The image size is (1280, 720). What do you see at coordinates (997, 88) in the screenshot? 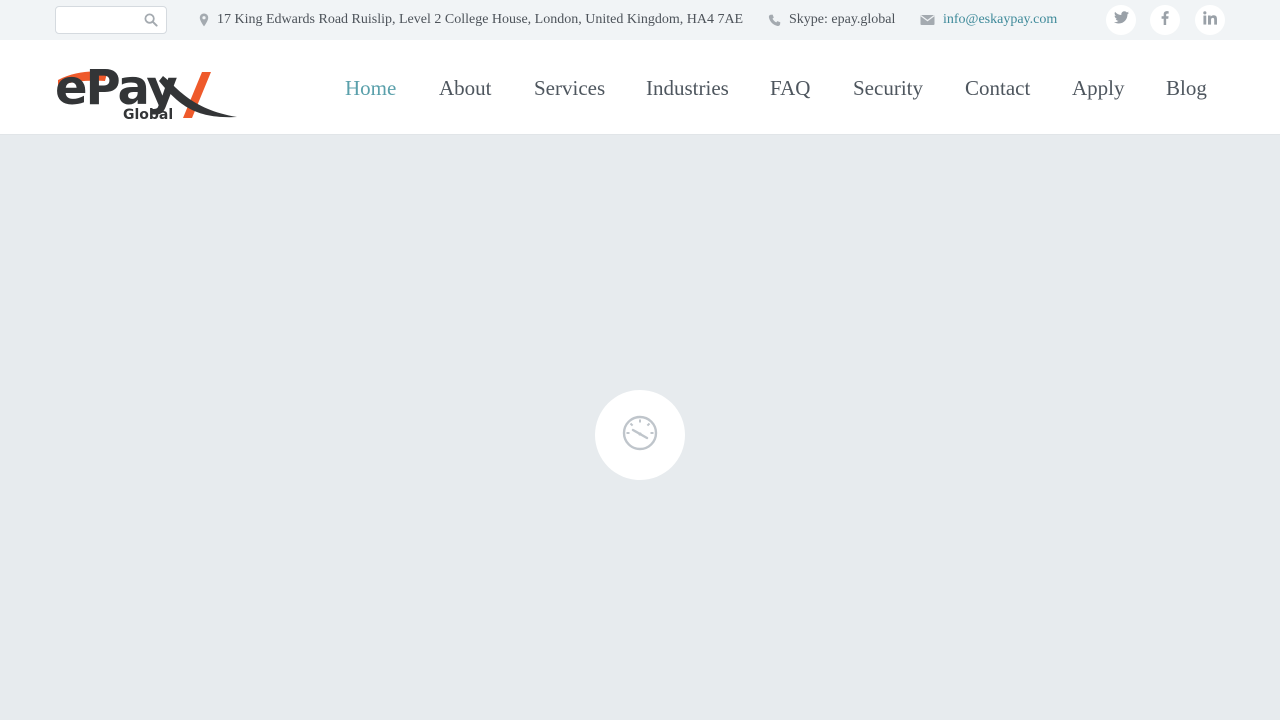
I see `nav-contact: Contact` at bounding box center [997, 88].